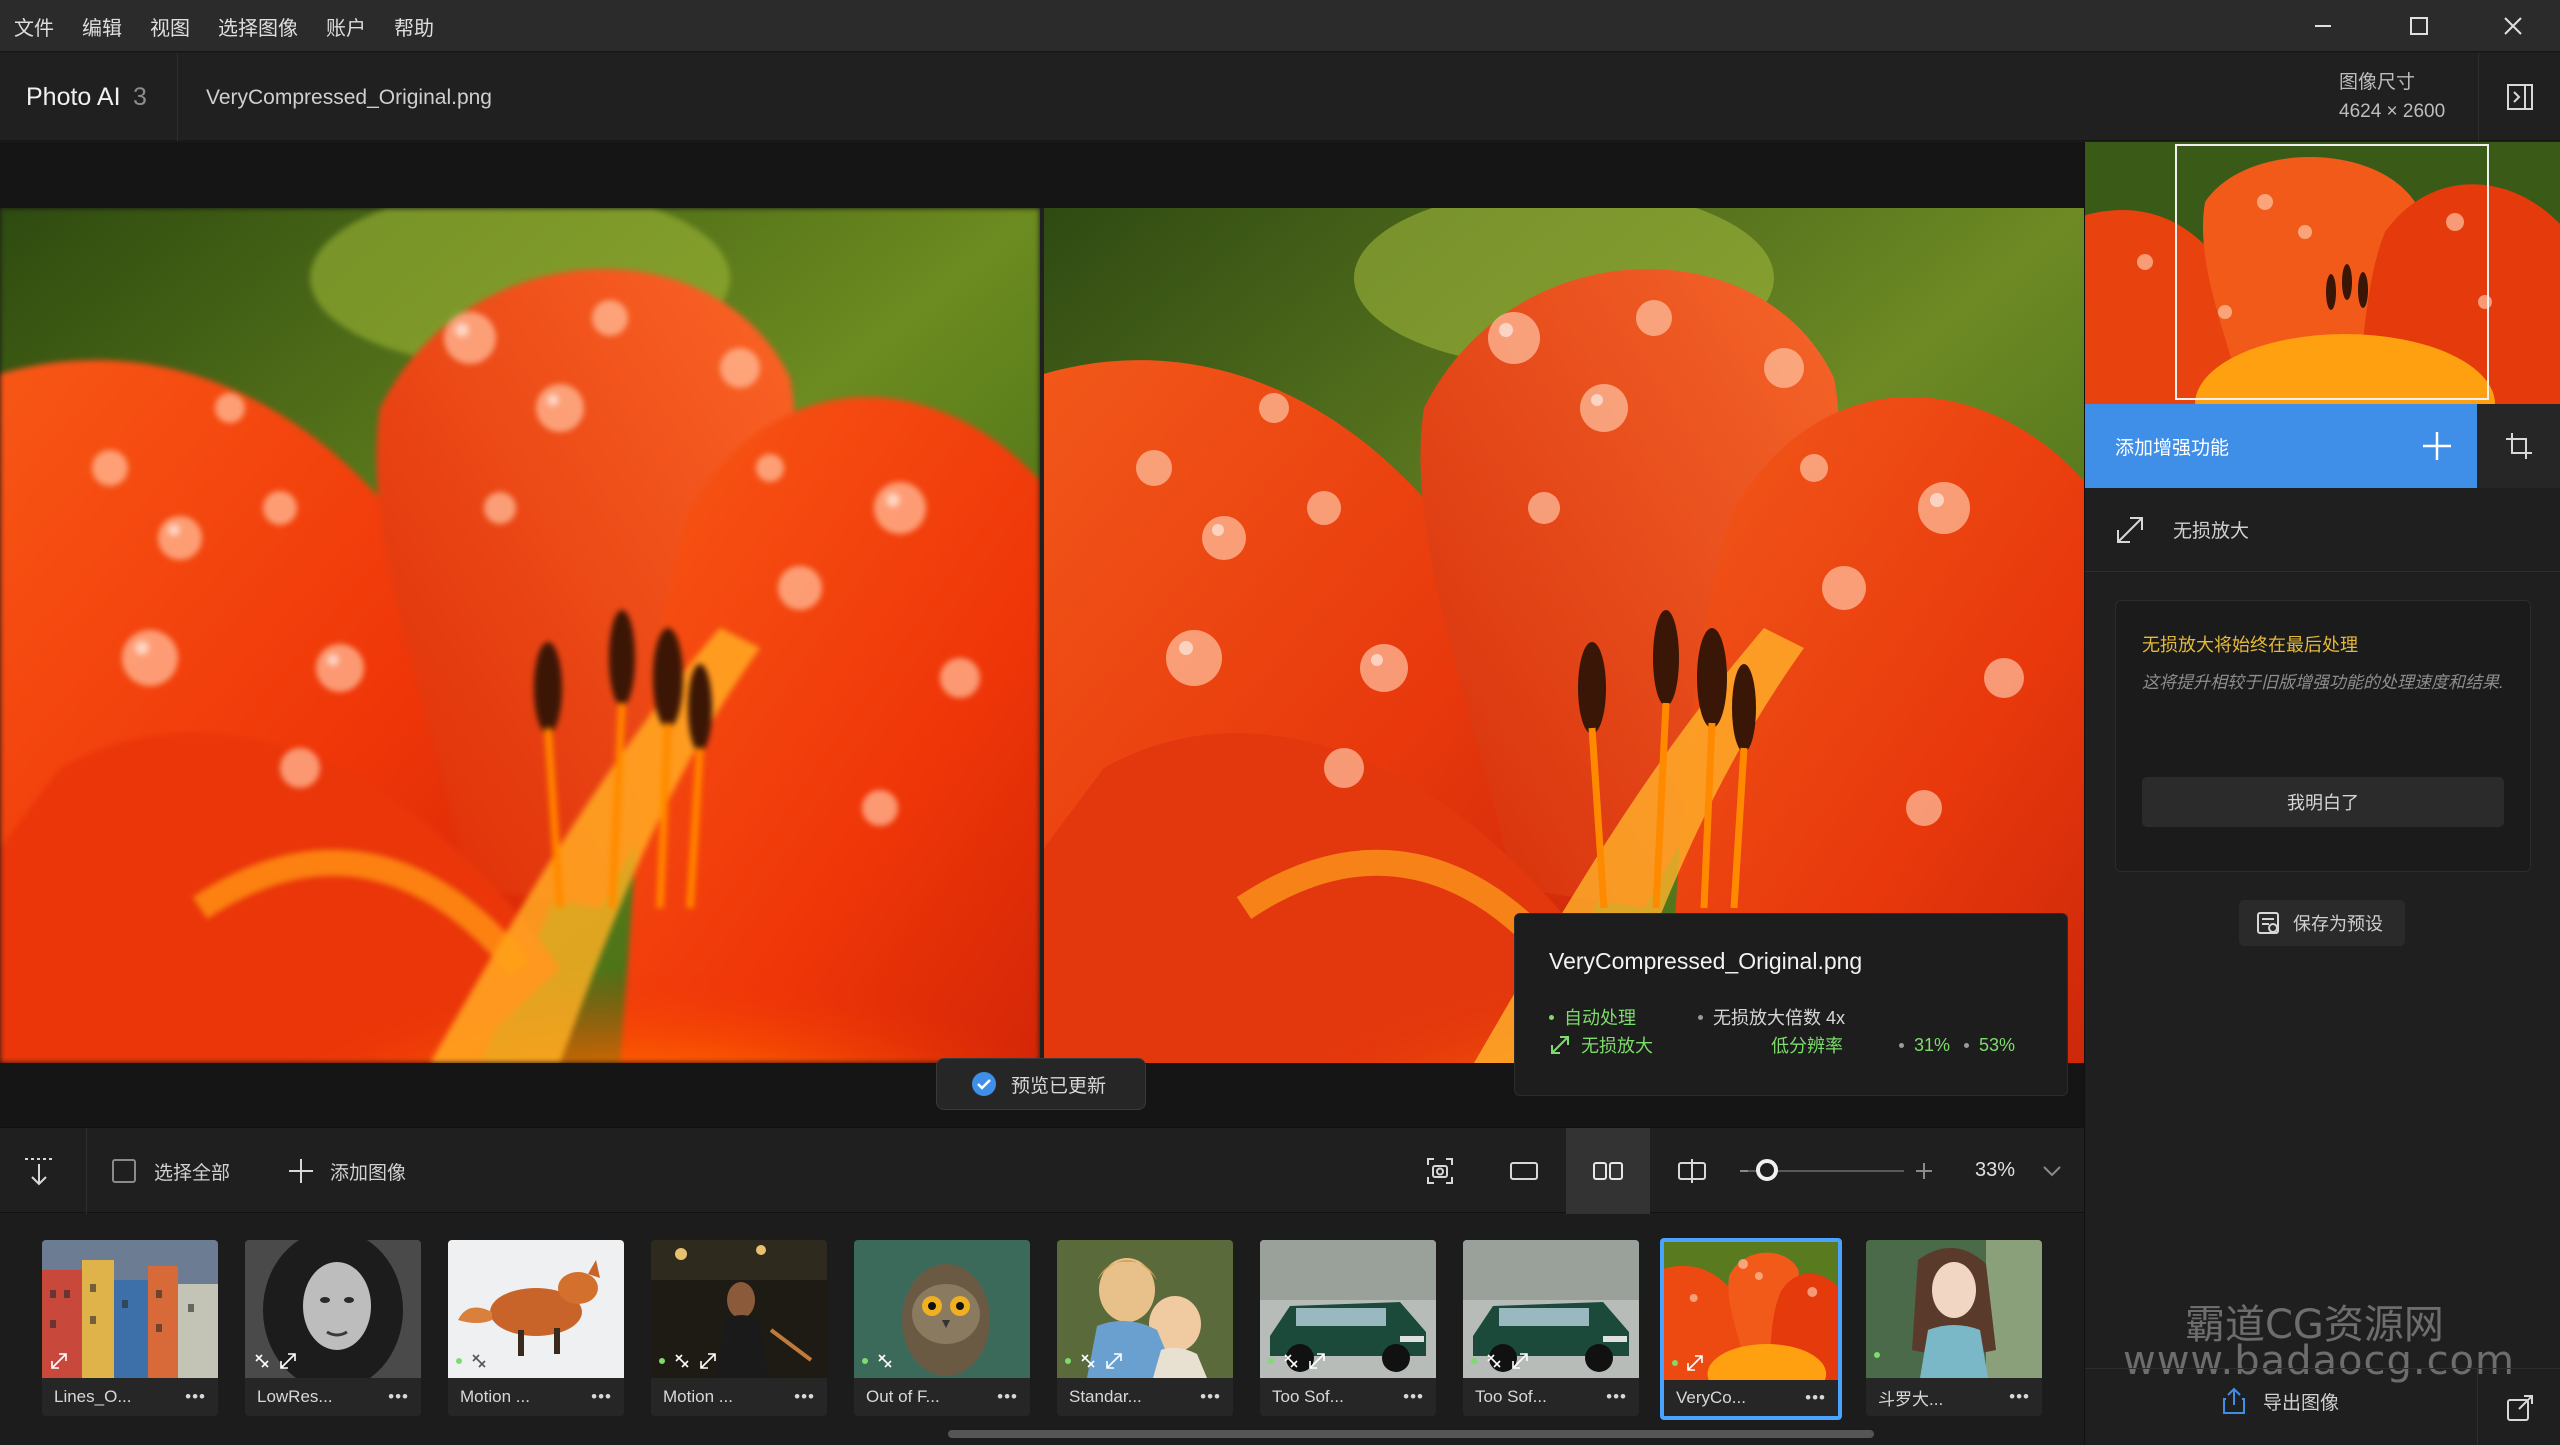 This screenshot has width=2560, height=1445. I want to click on viewer-toolbar: 选择全部 添加图像 33%, so click(1042, 1170).